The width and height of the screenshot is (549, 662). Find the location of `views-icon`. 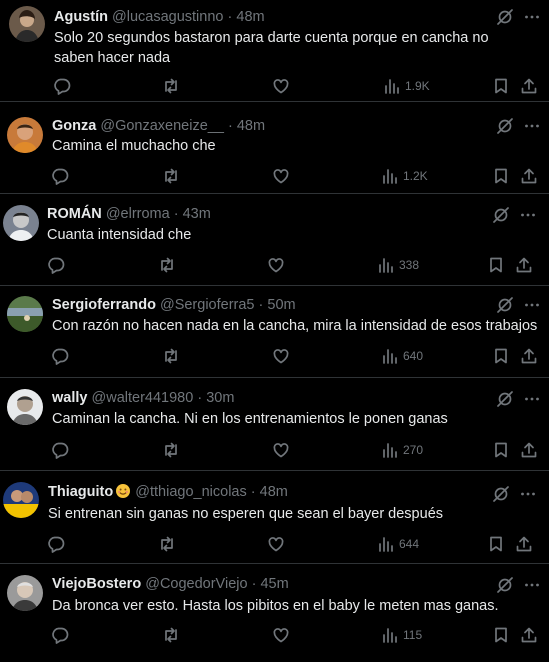

views-icon is located at coordinates (390, 176).